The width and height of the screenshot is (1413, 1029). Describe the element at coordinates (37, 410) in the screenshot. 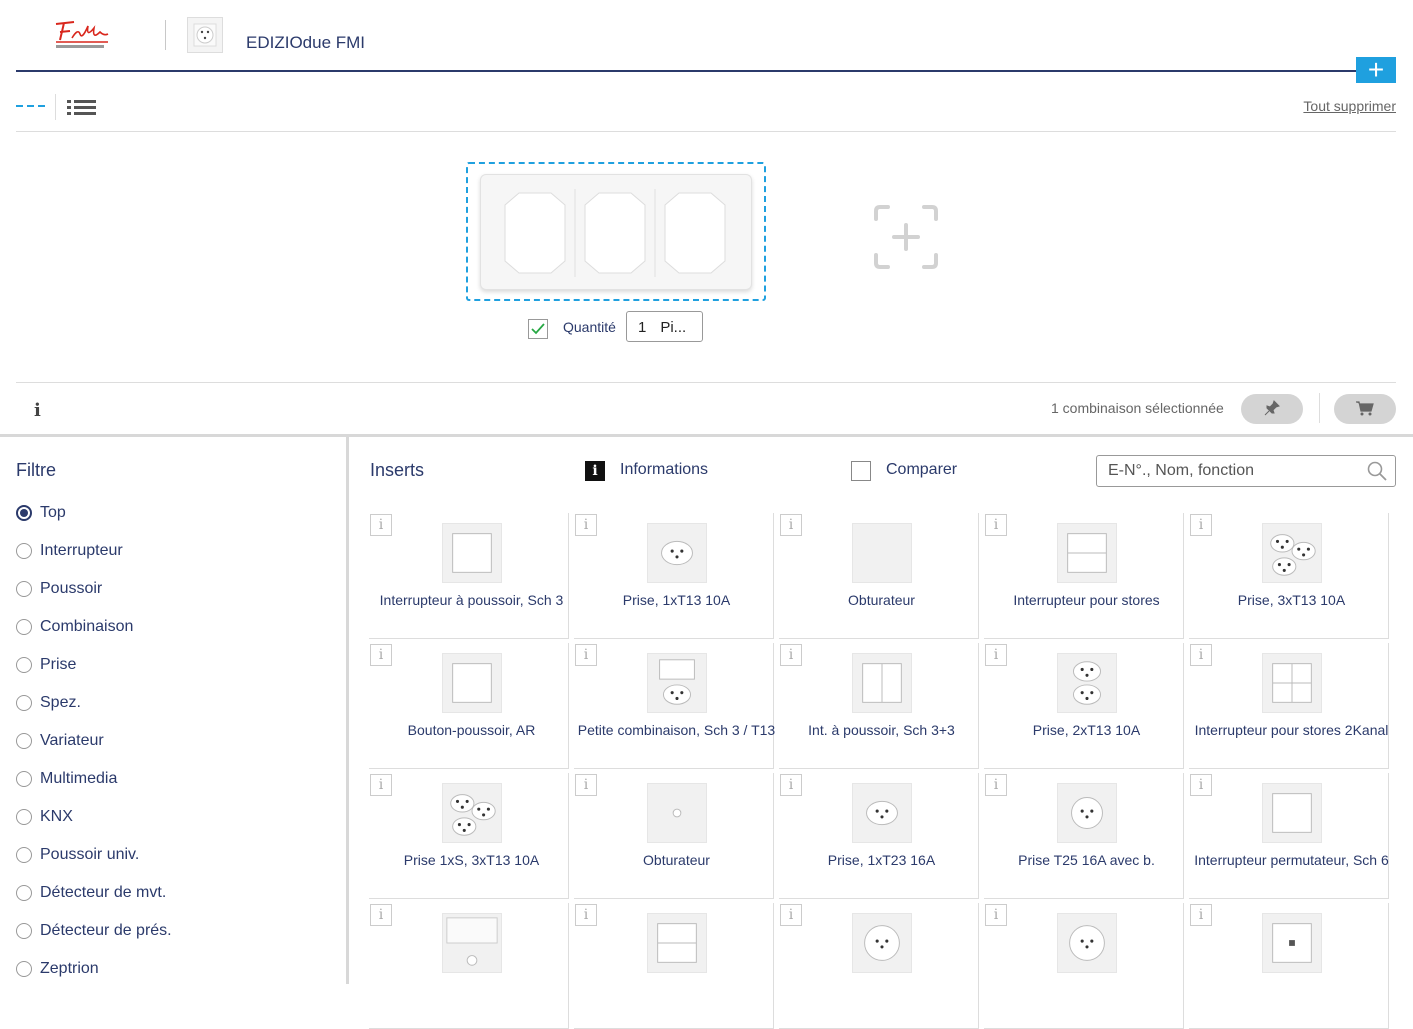

I see `info-icon: i` at that location.